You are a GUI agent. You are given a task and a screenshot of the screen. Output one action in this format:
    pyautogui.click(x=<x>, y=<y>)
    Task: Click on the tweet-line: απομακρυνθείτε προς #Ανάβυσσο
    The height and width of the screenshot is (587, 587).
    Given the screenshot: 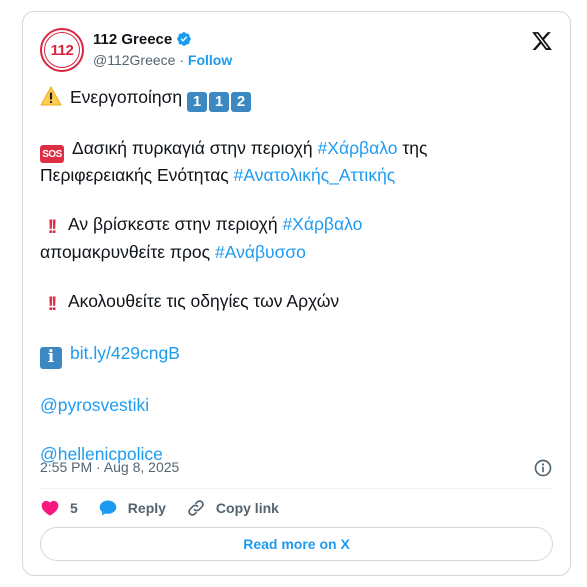 What is the action you would take?
    pyautogui.click(x=297, y=252)
    